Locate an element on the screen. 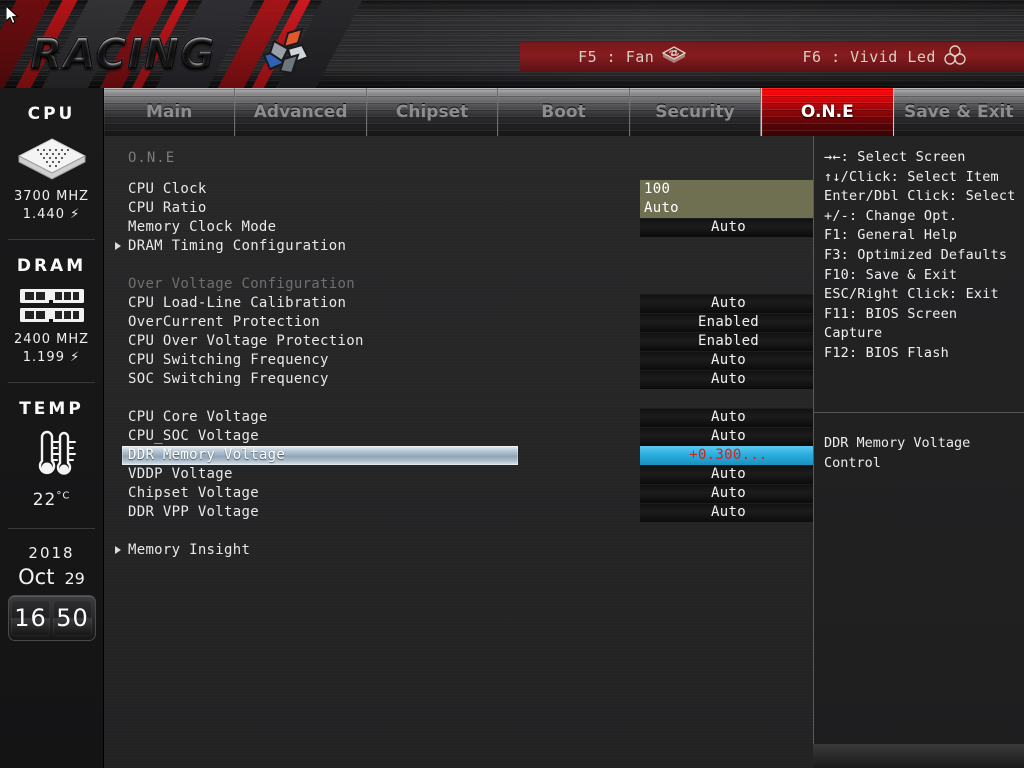  thermometer-icon is located at coordinates (51, 455).